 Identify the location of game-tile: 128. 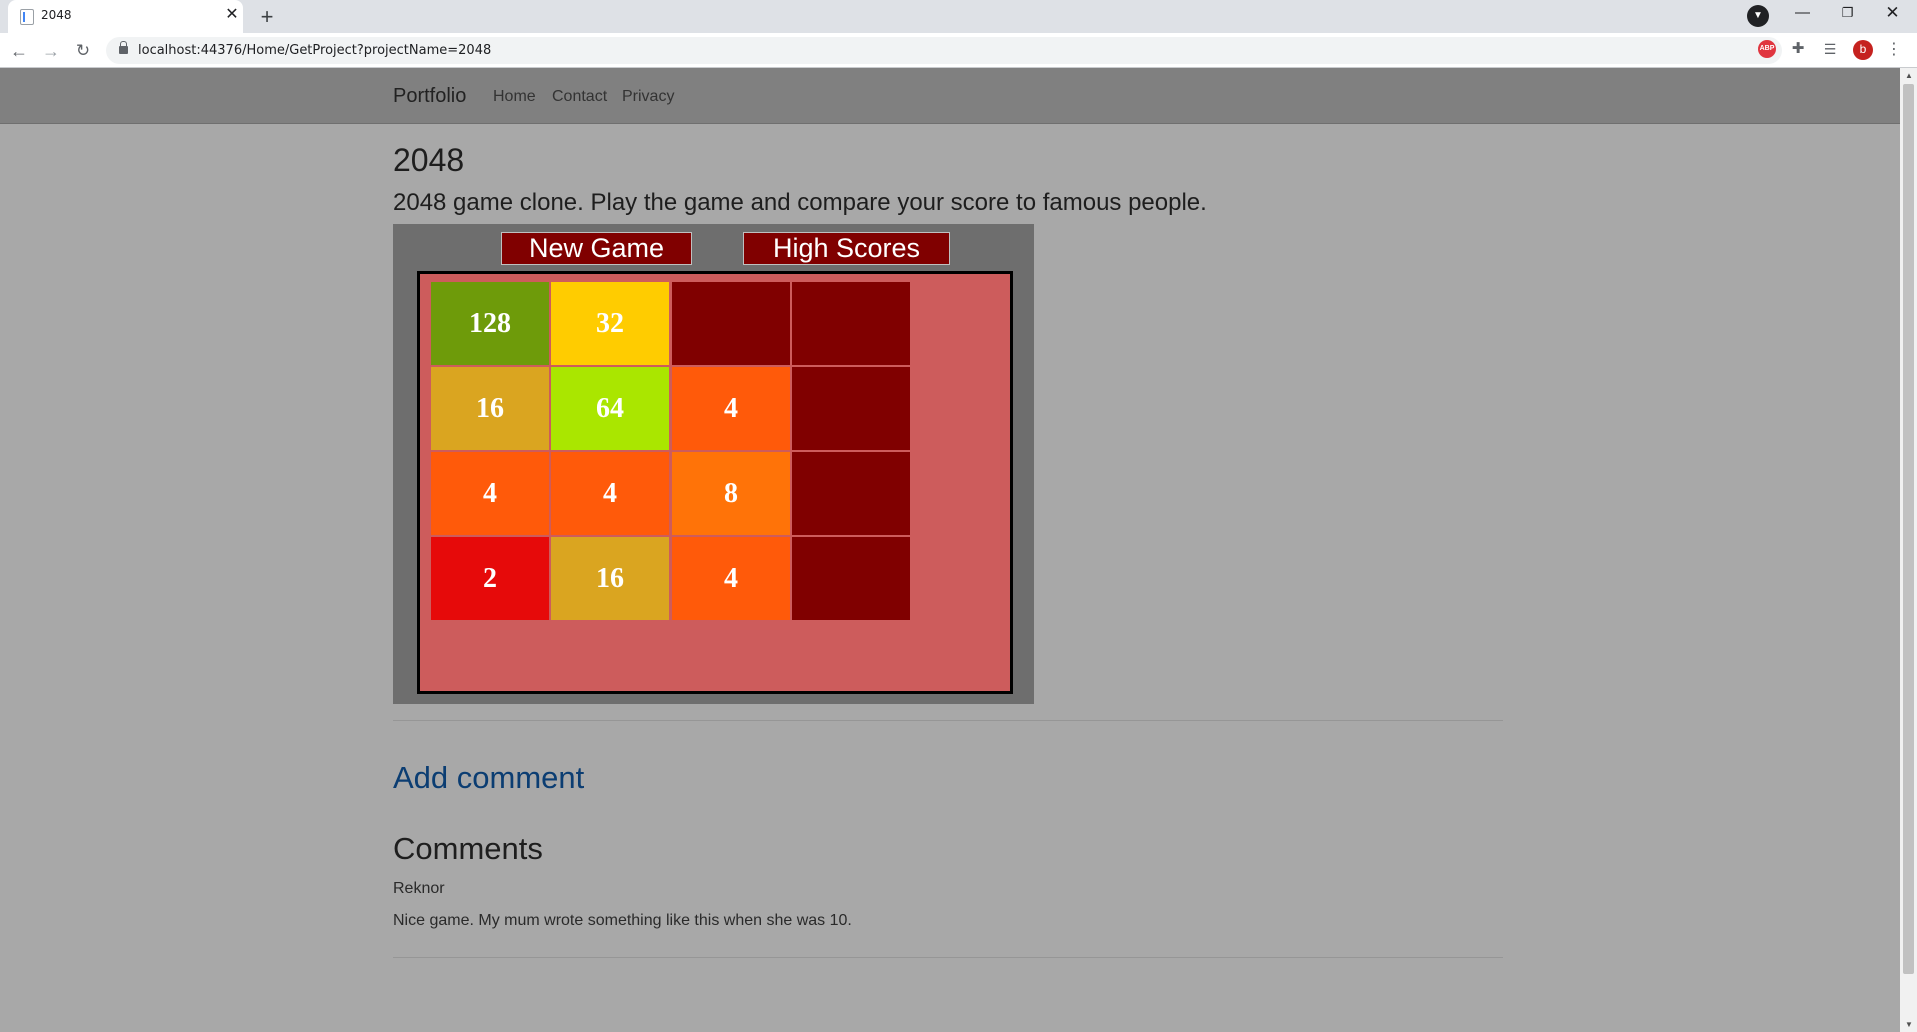
(490, 323).